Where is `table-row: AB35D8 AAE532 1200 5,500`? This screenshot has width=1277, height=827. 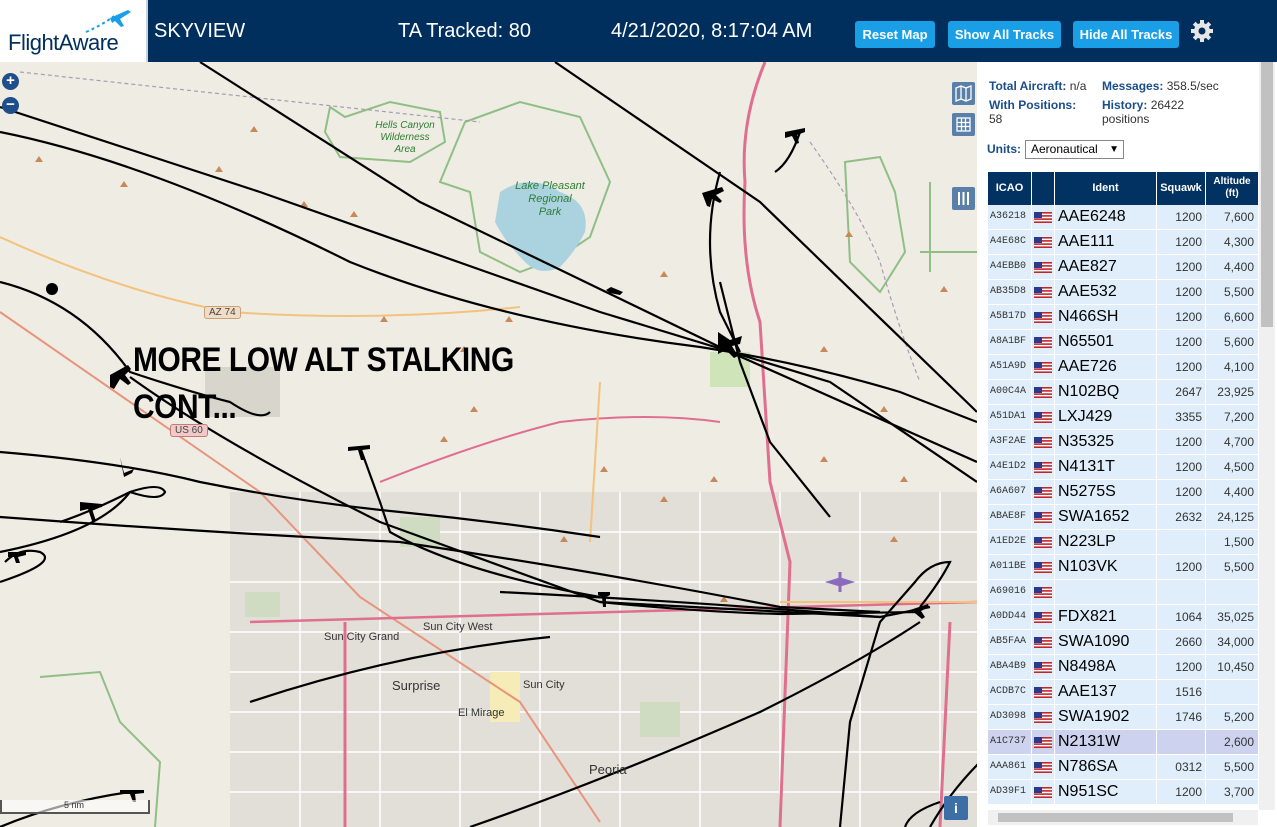 table-row: AB35D8 AAE532 1200 5,500 is located at coordinates (1123, 292).